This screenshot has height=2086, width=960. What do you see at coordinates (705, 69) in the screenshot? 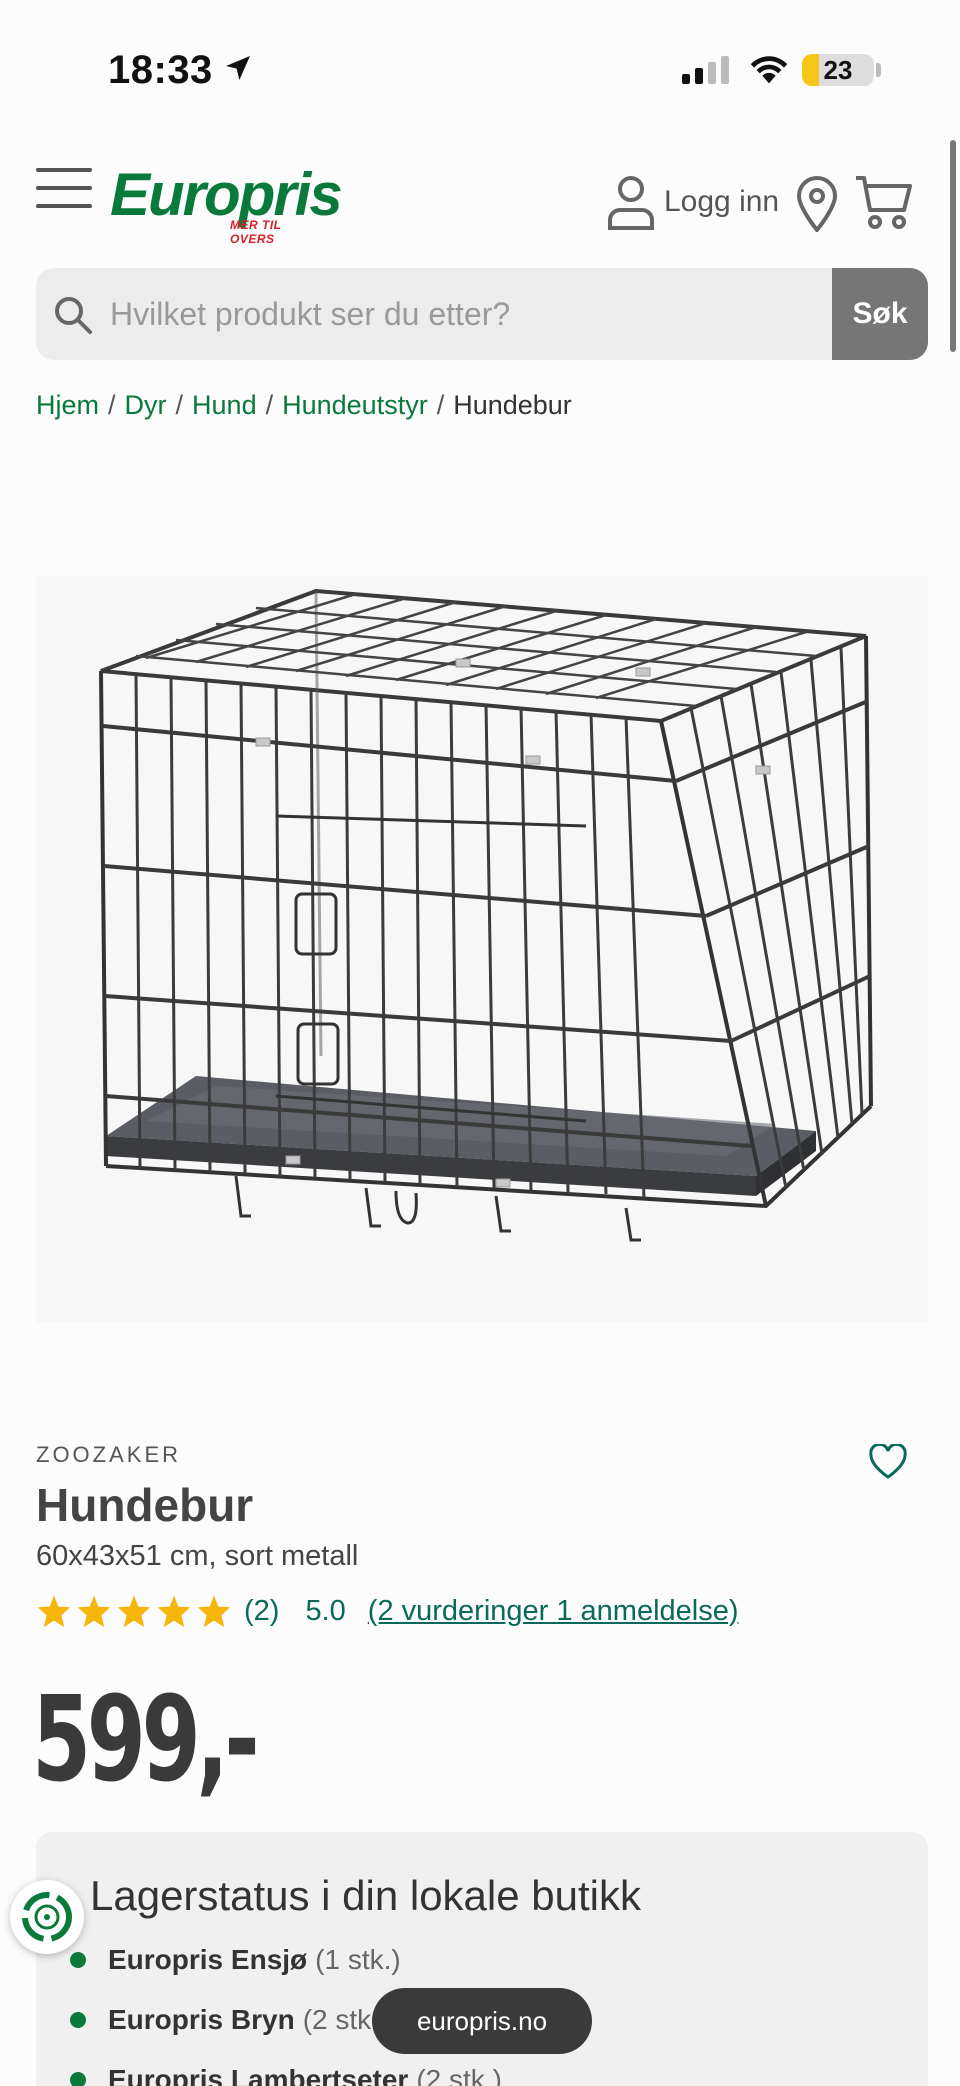
I see `cellular-signal-icon` at bounding box center [705, 69].